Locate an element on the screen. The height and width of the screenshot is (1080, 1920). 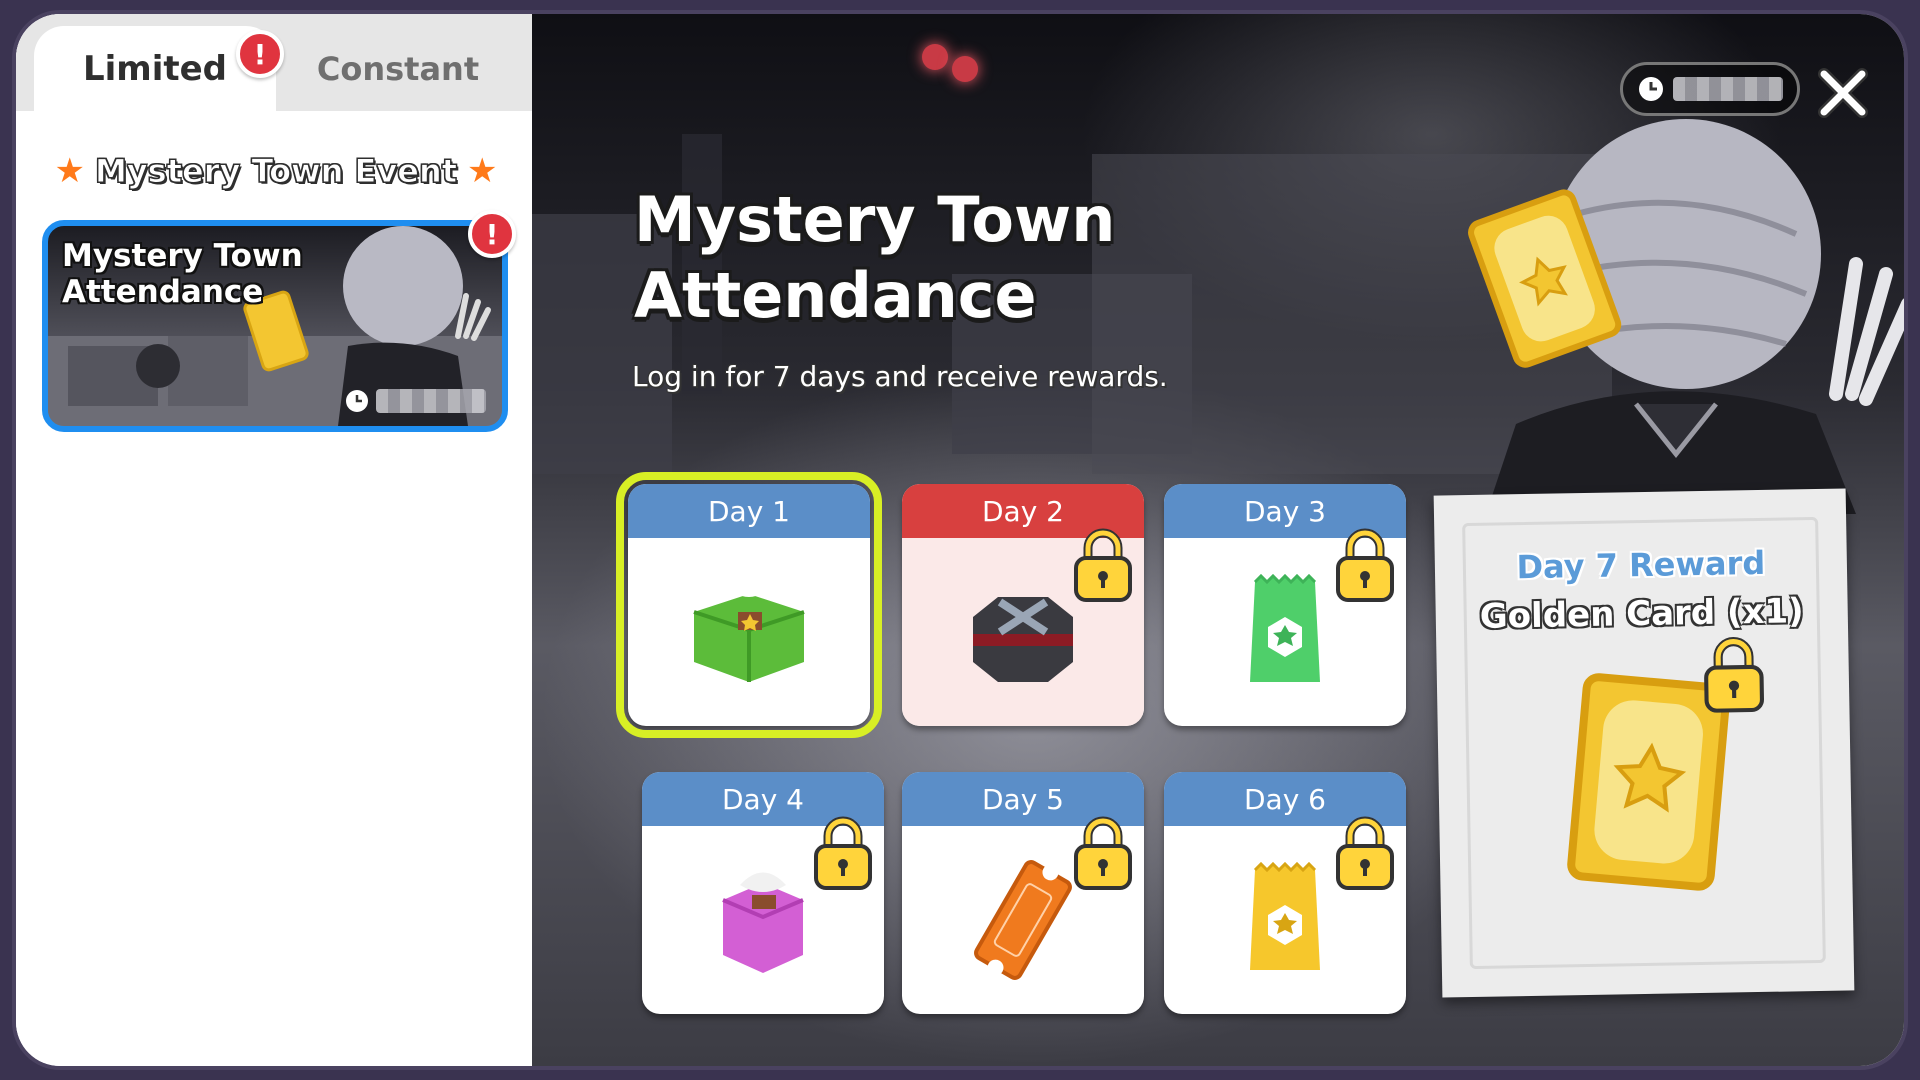
event-subtitle: Log in for 7 days and receive rewards. is located at coordinates (900, 376).